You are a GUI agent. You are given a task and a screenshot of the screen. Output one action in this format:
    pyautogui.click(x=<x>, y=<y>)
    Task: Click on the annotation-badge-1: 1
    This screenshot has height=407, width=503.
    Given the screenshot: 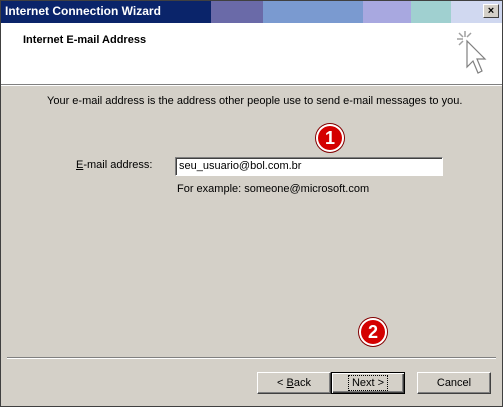 What is the action you would take?
    pyautogui.click(x=330, y=138)
    